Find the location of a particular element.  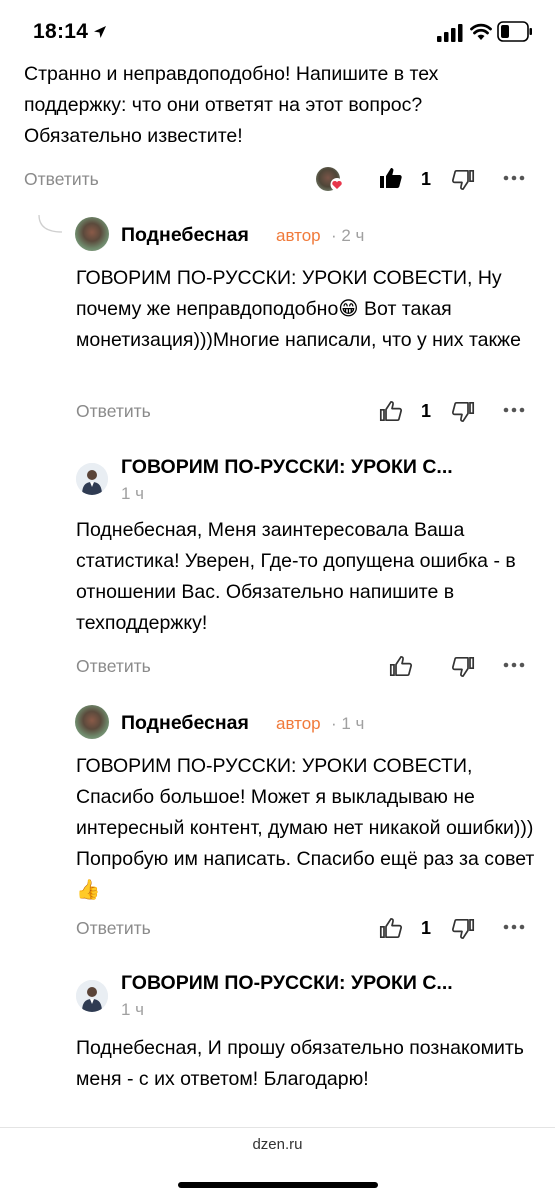

comment-time: · 1 ч is located at coordinates (348, 723).